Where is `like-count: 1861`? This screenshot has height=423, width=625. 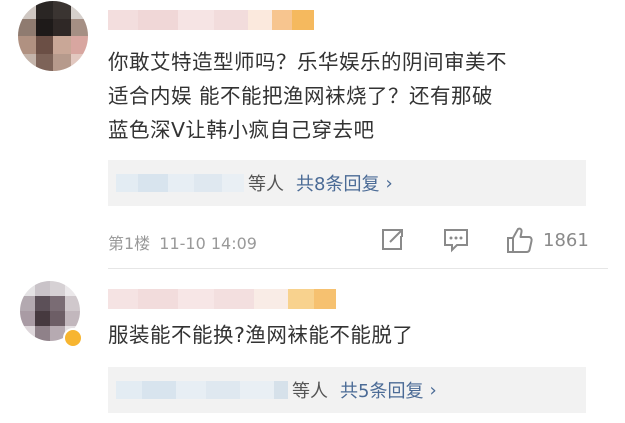
like-count: 1861 is located at coordinates (566, 240).